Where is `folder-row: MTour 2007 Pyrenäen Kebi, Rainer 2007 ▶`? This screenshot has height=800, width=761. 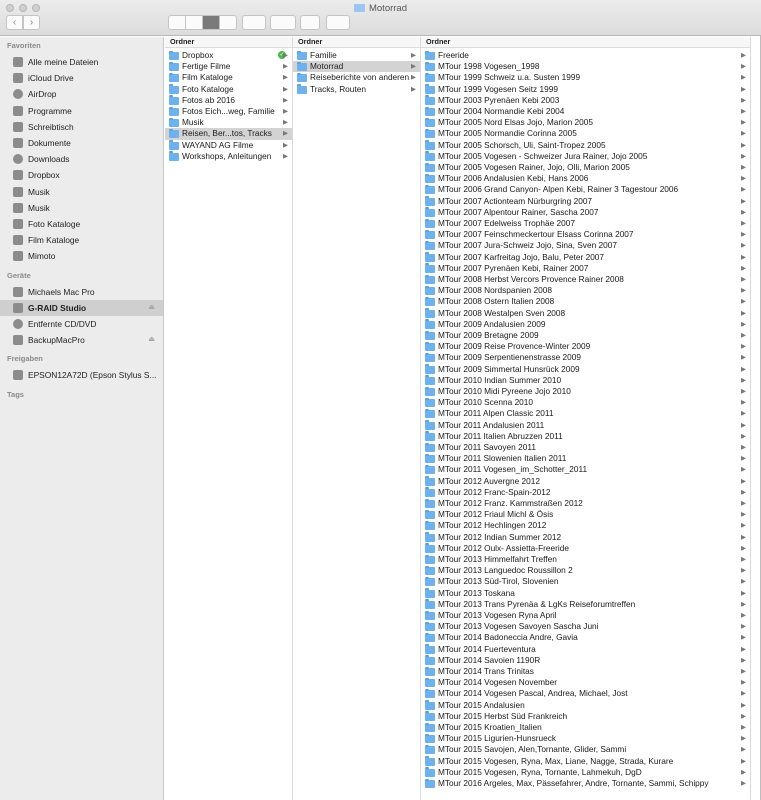 folder-row: MTour 2007 Pyrenäen Kebi, Rainer 2007 ▶ is located at coordinates (585, 268).